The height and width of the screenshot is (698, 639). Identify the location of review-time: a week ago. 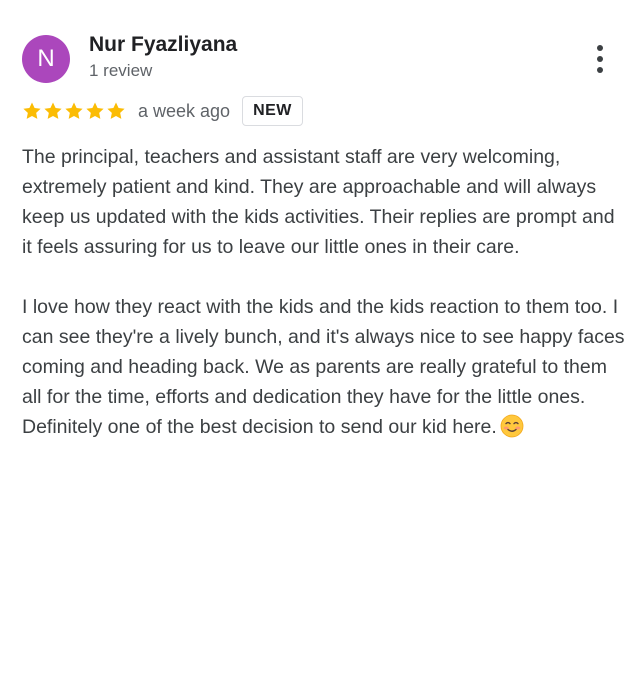
(184, 110).